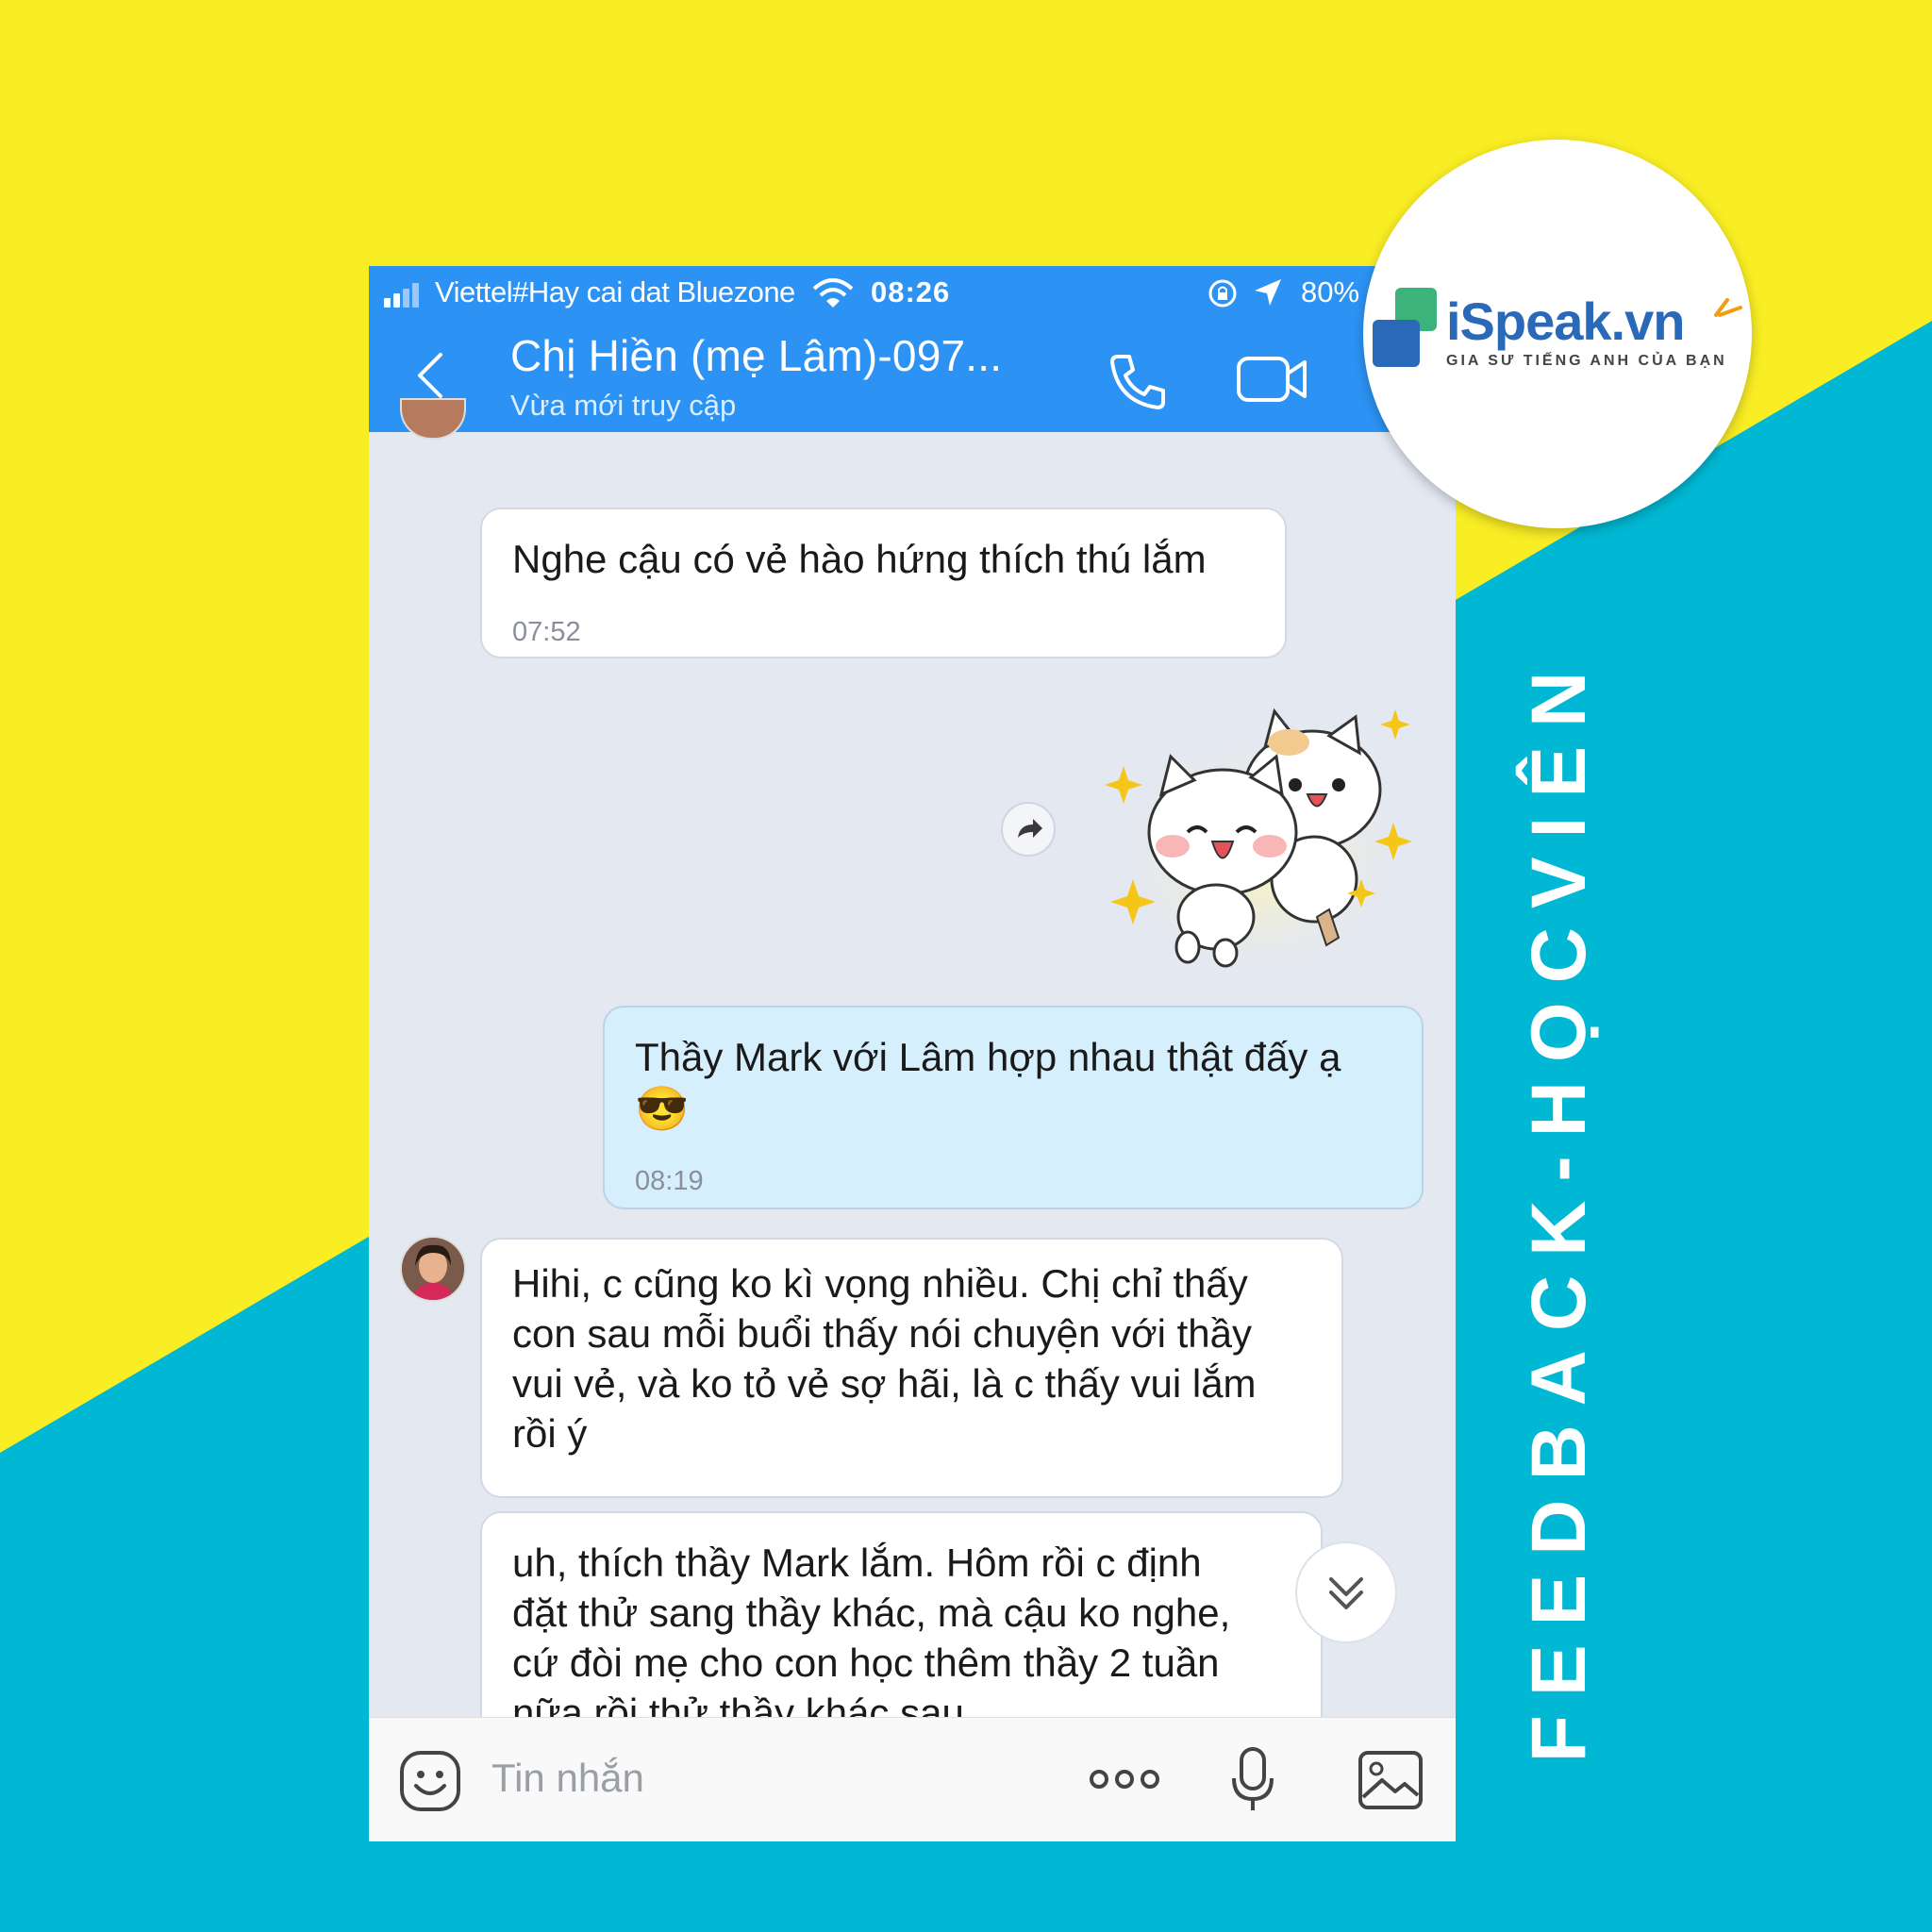  Describe the element at coordinates (670, 1181) in the screenshot. I see `message-time: 08:19` at that location.